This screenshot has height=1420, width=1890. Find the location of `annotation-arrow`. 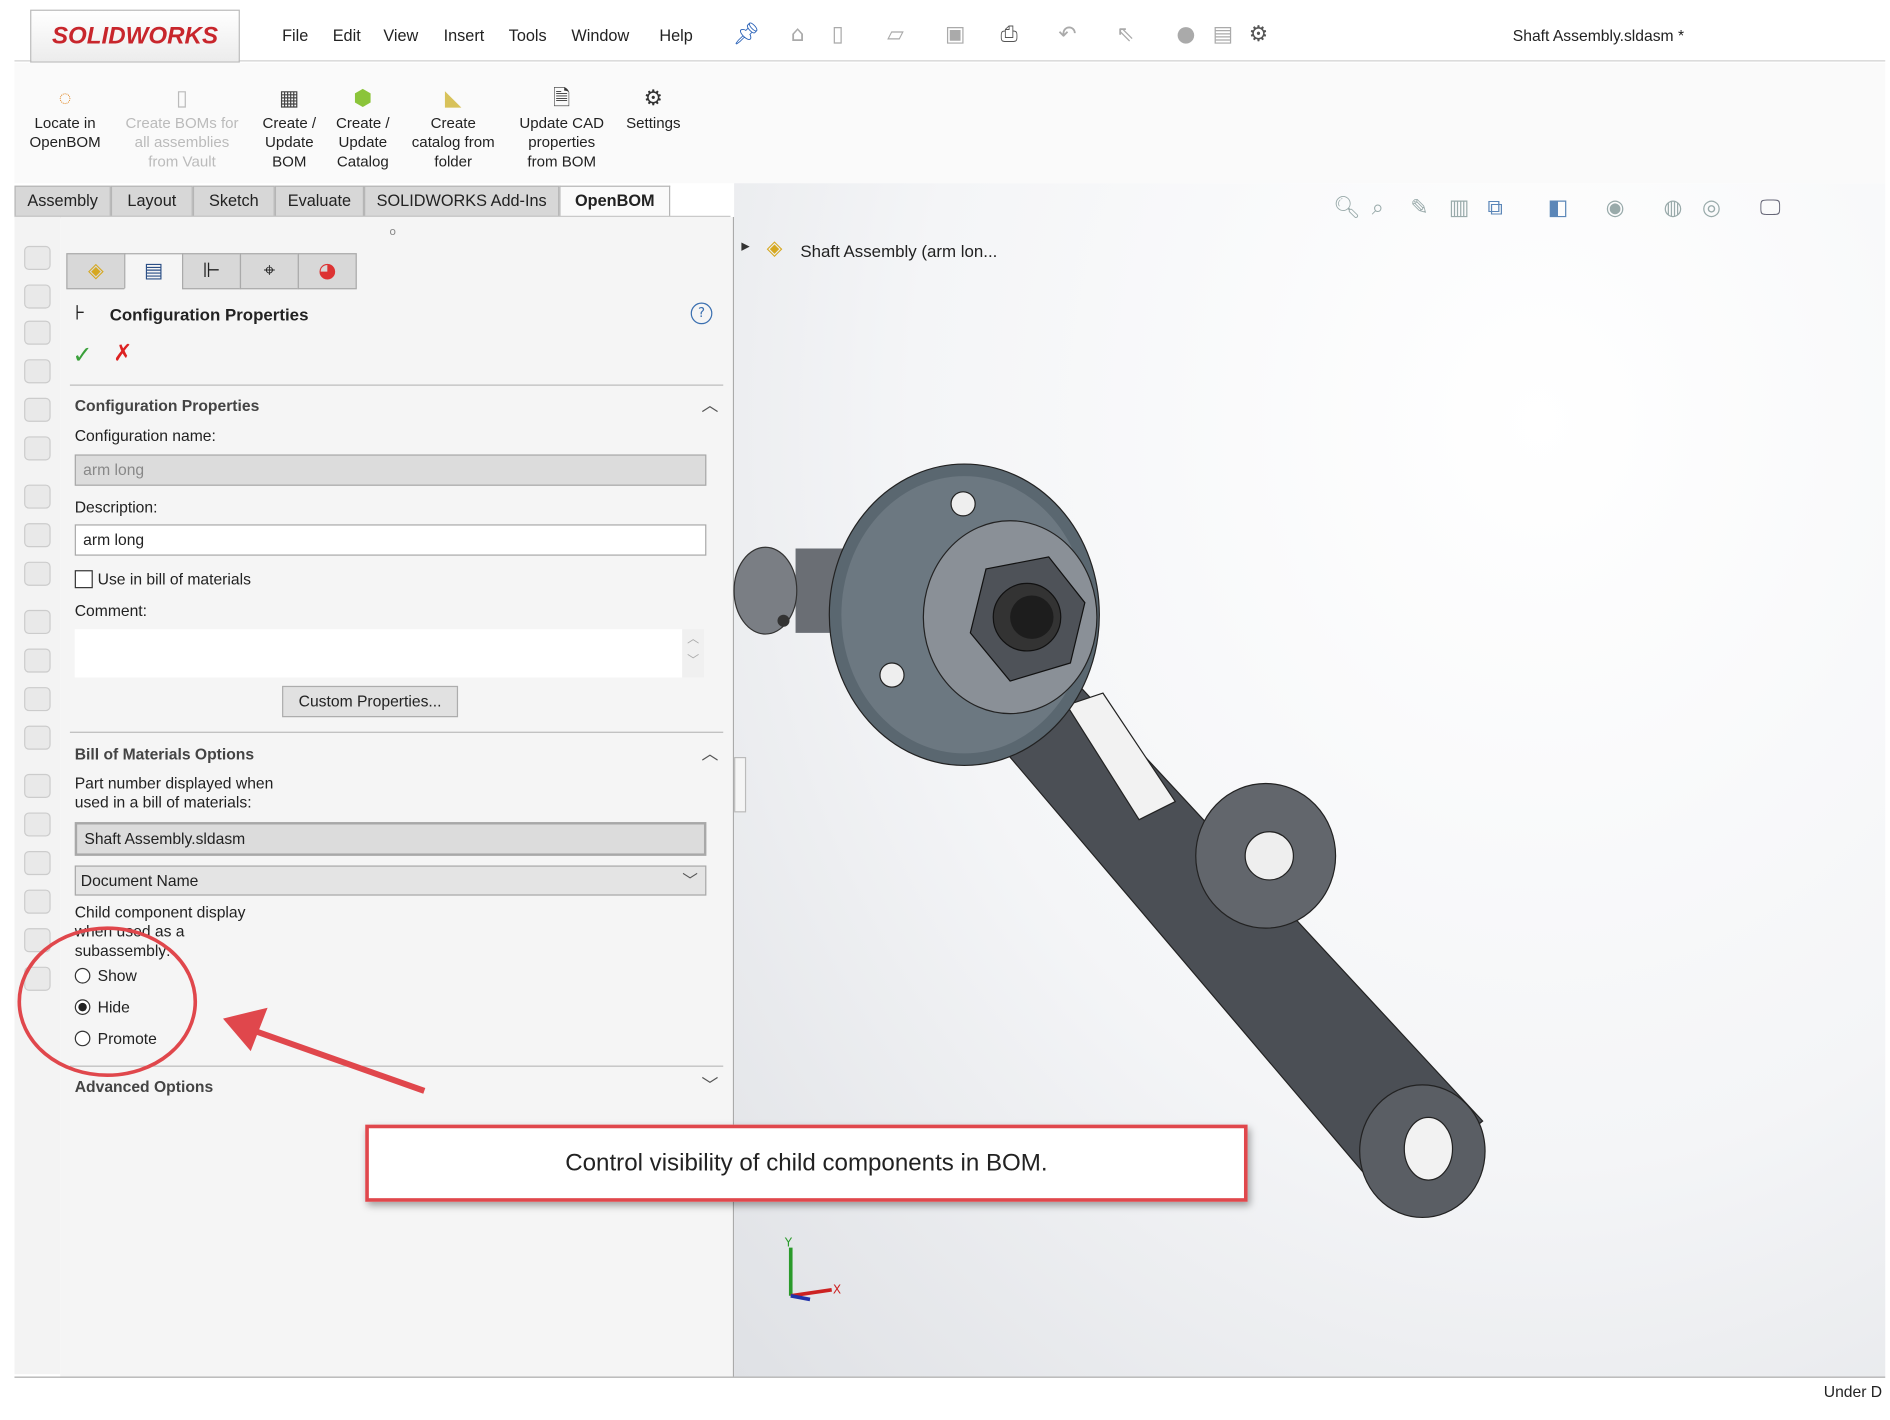

annotation-arrow is located at coordinates (324, 1050).